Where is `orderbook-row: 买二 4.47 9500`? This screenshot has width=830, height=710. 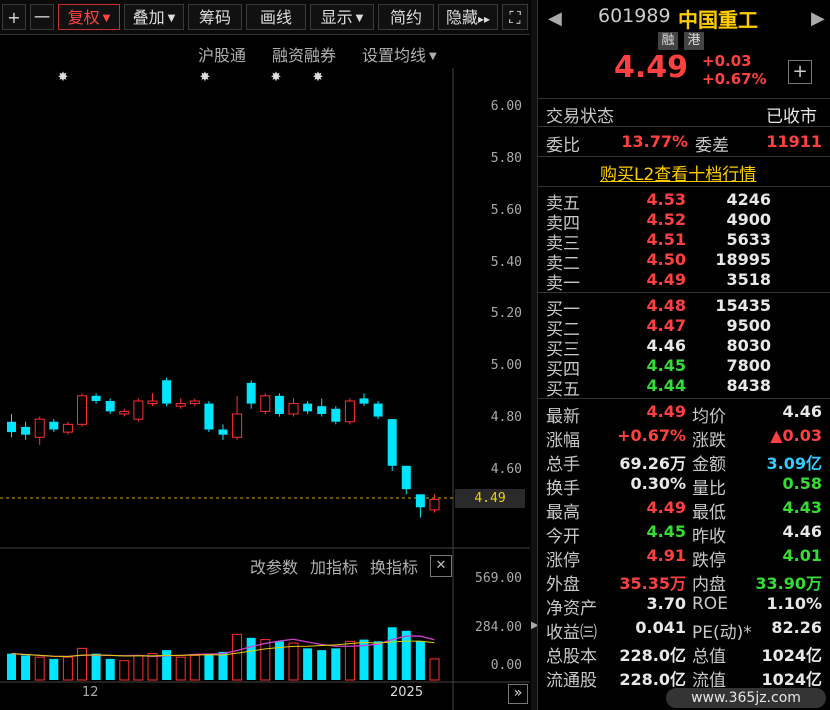 orderbook-row: 买二 4.47 9500 is located at coordinates (684, 327).